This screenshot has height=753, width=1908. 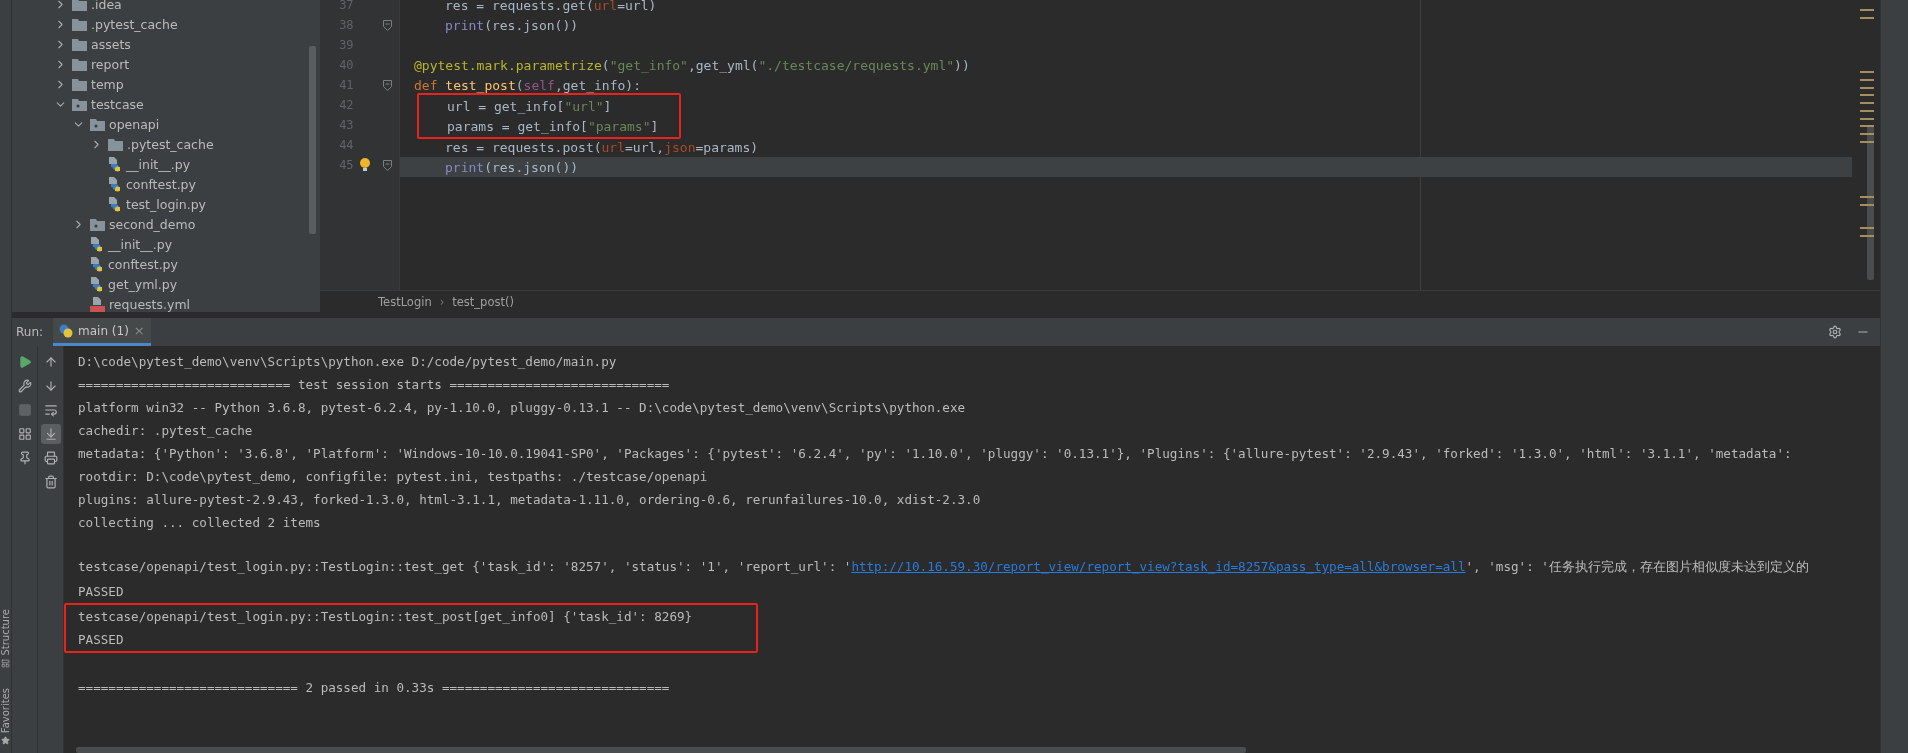 I want to click on breadcrumb: test_post(), so click(x=483, y=301).